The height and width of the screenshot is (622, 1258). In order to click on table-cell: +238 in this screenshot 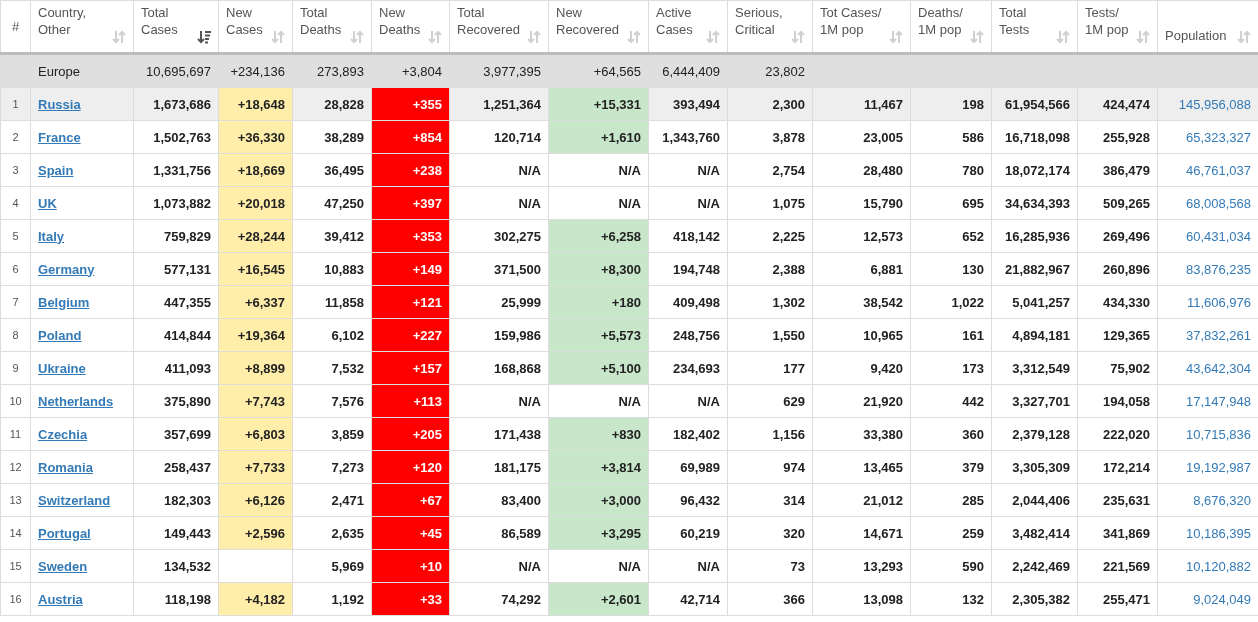, I will do `click(410, 170)`.